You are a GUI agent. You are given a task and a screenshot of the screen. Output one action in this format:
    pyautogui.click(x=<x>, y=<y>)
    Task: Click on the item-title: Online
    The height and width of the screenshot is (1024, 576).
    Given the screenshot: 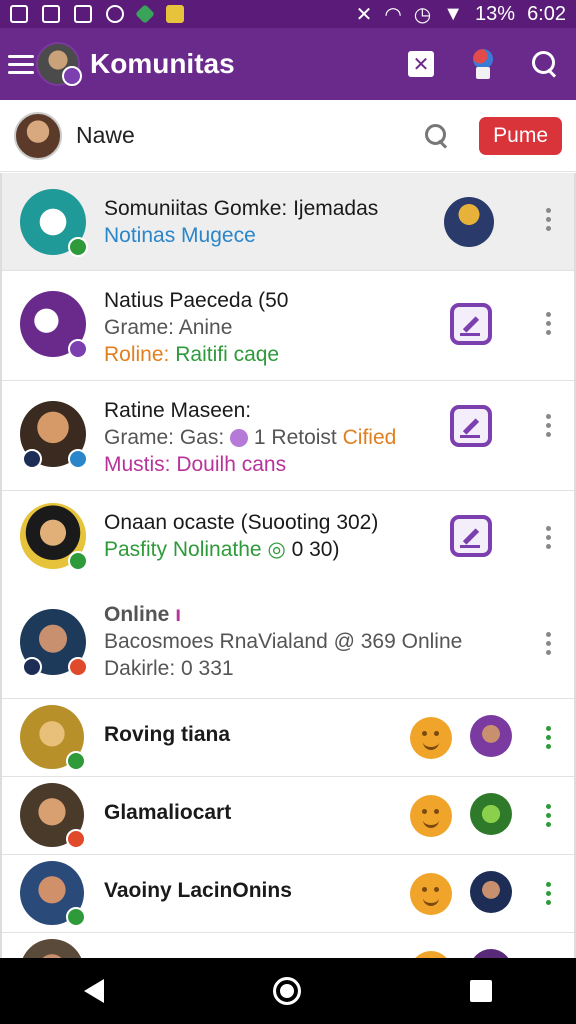 What is the action you would take?
    pyautogui.click(x=137, y=614)
    